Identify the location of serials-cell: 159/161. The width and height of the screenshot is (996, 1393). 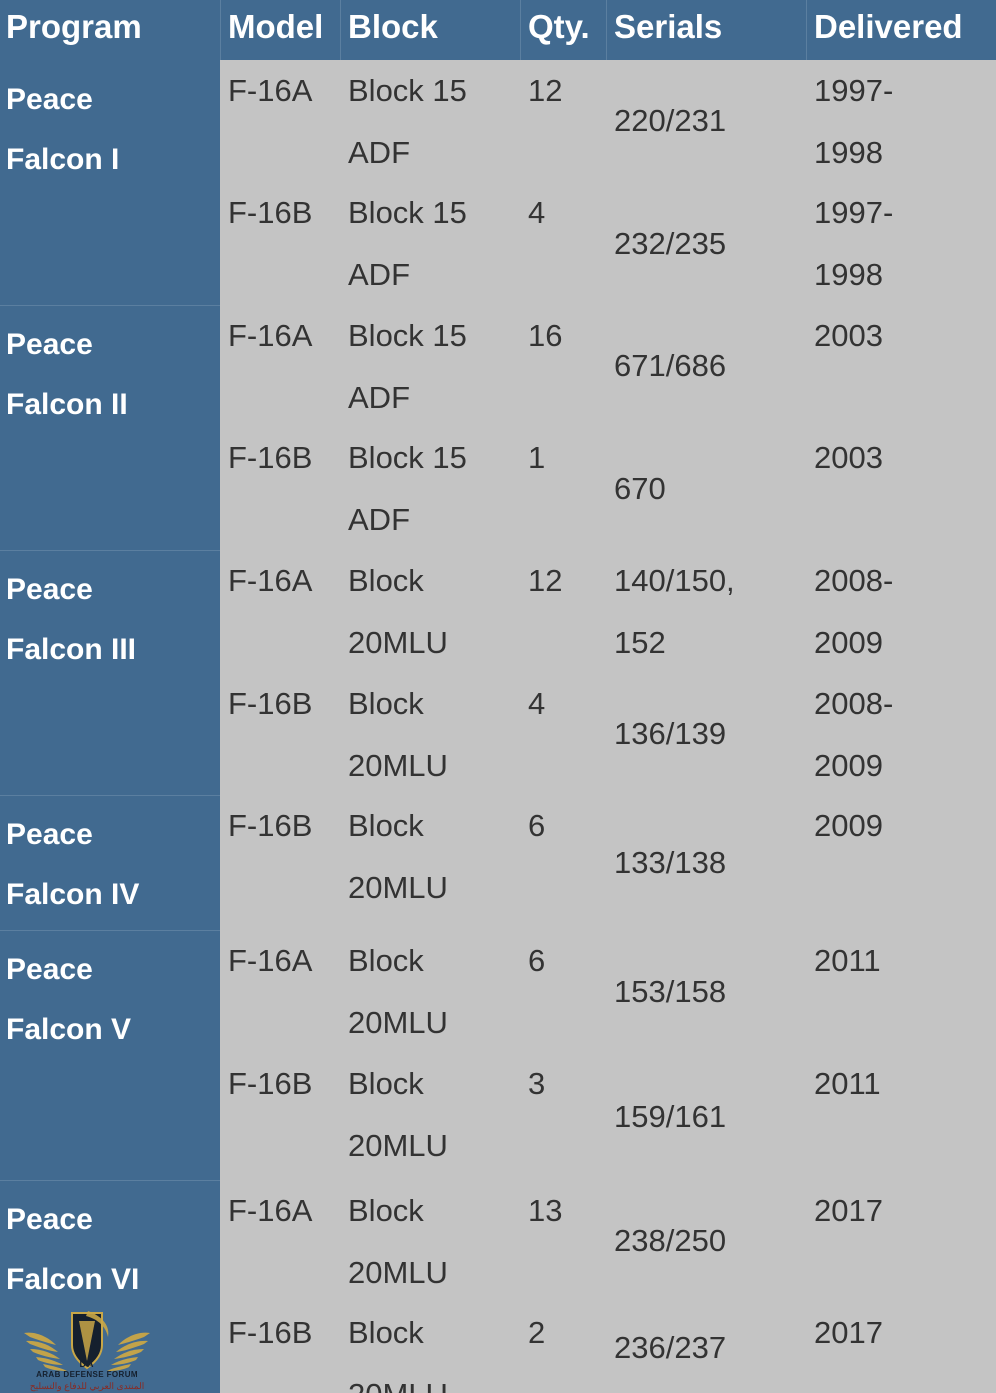
(706, 1116).